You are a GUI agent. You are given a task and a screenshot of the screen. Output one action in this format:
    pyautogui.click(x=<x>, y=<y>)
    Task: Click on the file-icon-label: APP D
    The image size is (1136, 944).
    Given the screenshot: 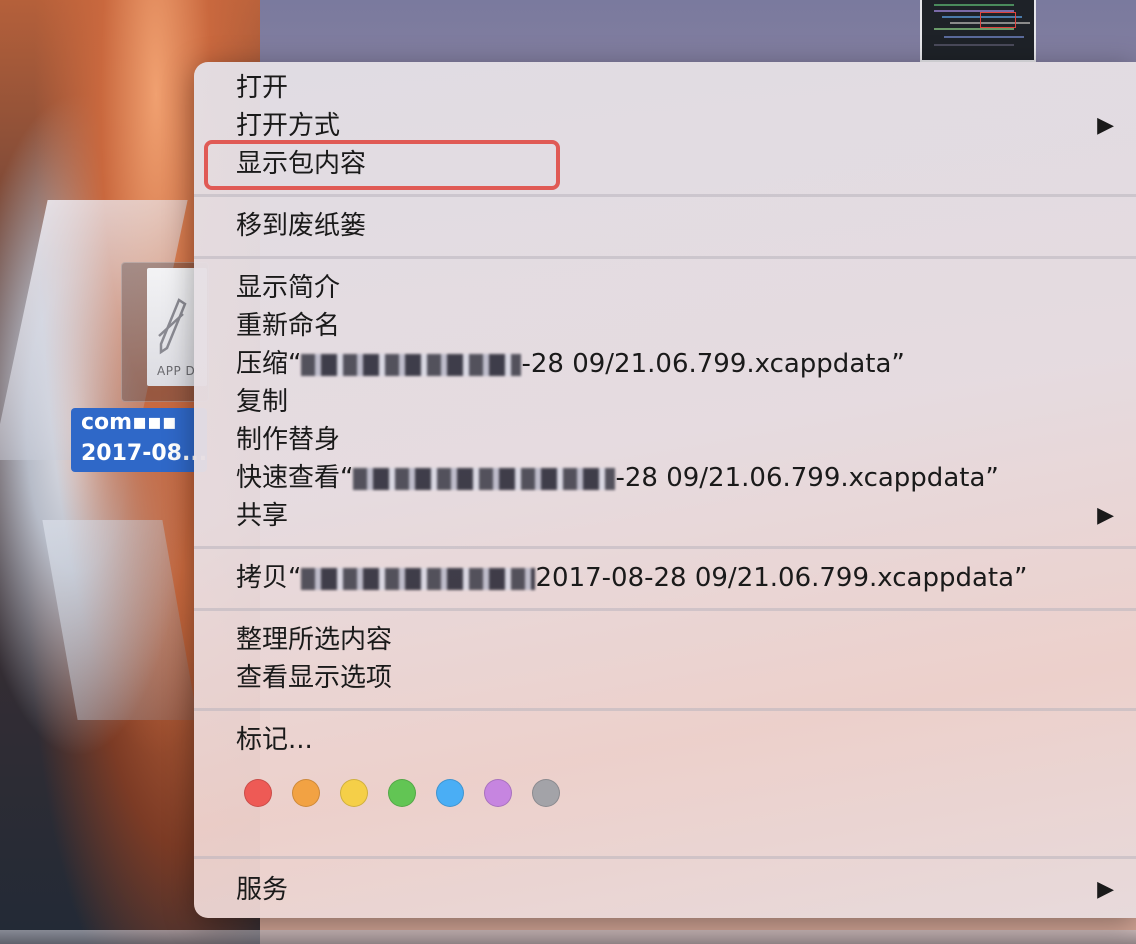 What is the action you would take?
    pyautogui.click(x=176, y=371)
    